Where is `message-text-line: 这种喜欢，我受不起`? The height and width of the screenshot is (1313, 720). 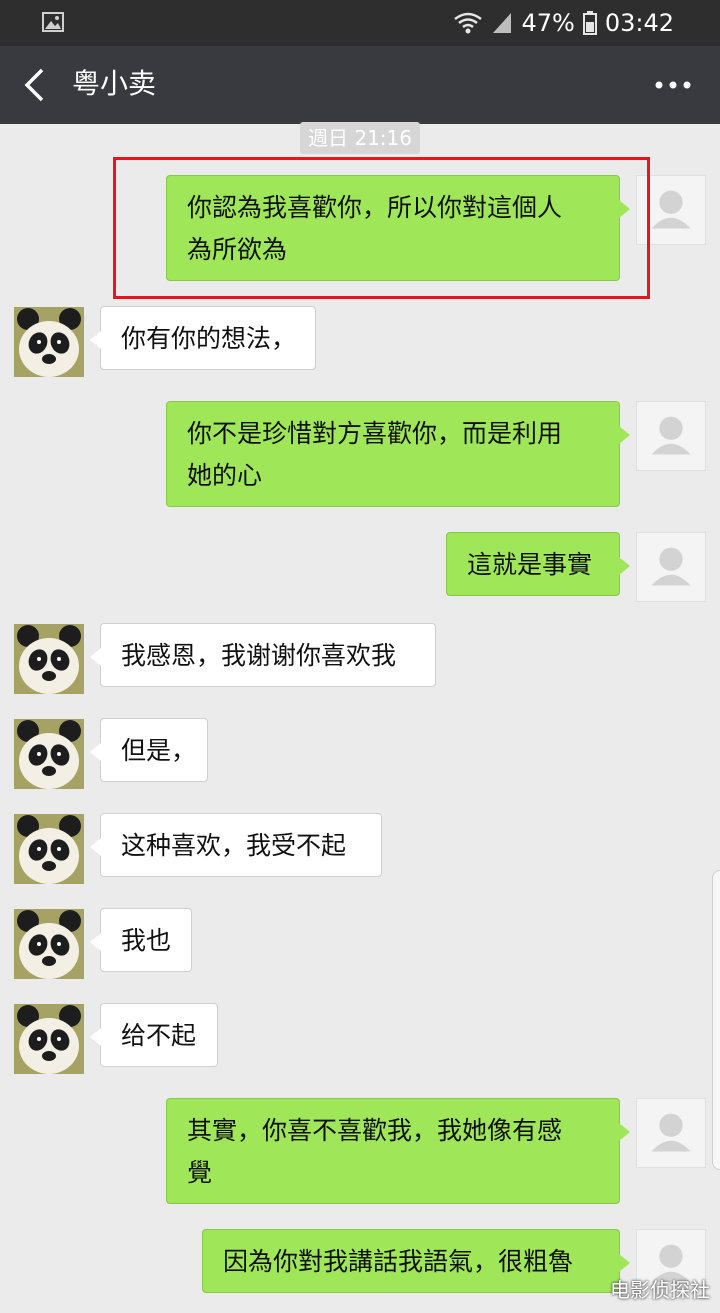
message-text-line: 这种喜欢，我受不起 is located at coordinates (234, 845).